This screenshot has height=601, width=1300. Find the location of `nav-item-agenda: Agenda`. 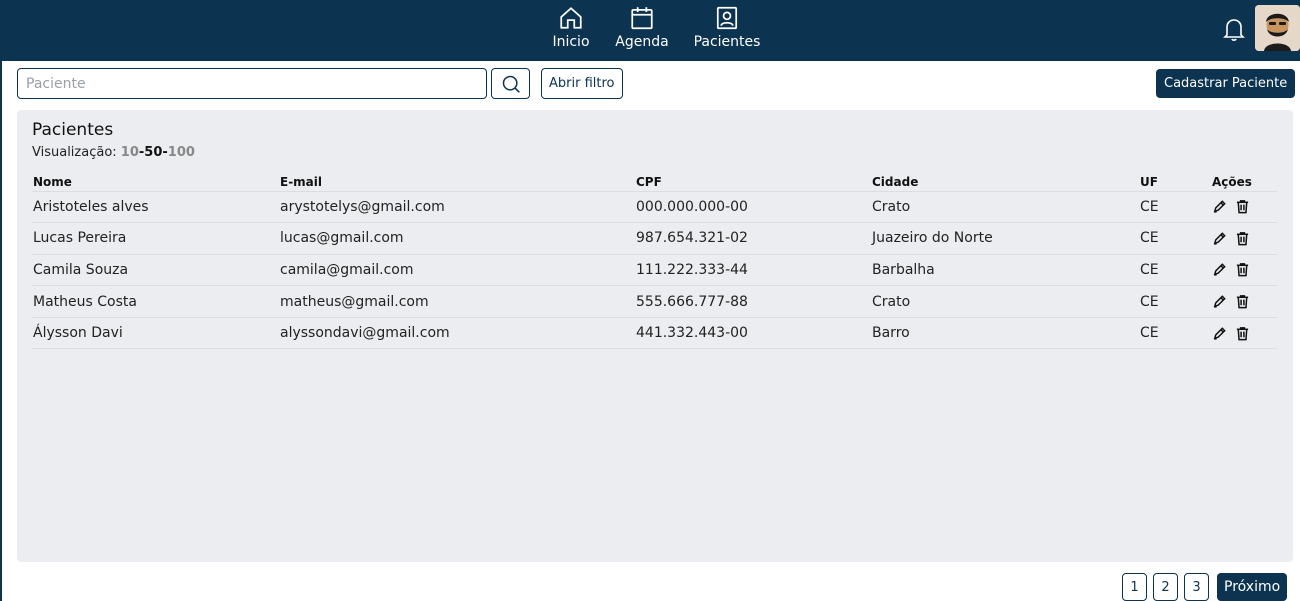

nav-item-agenda: Agenda is located at coordinates (642, 30).